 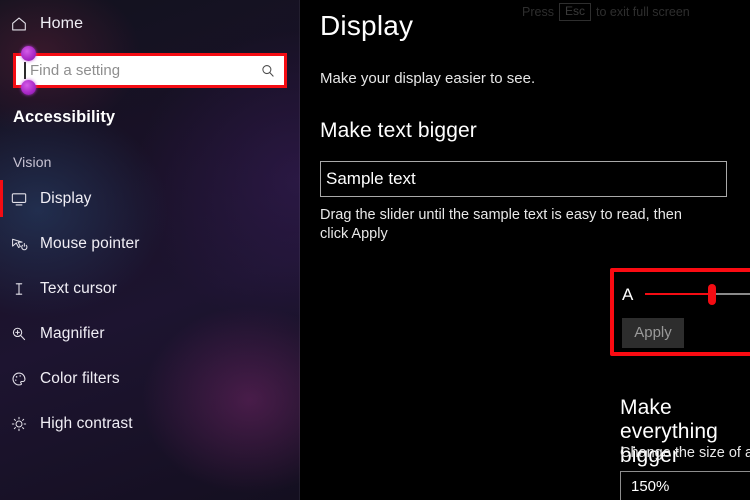 What do you see at coordinates (685, 485) in the screenshot?
I see `scale-dropdown: 150%` at bounding box center [685, 485].